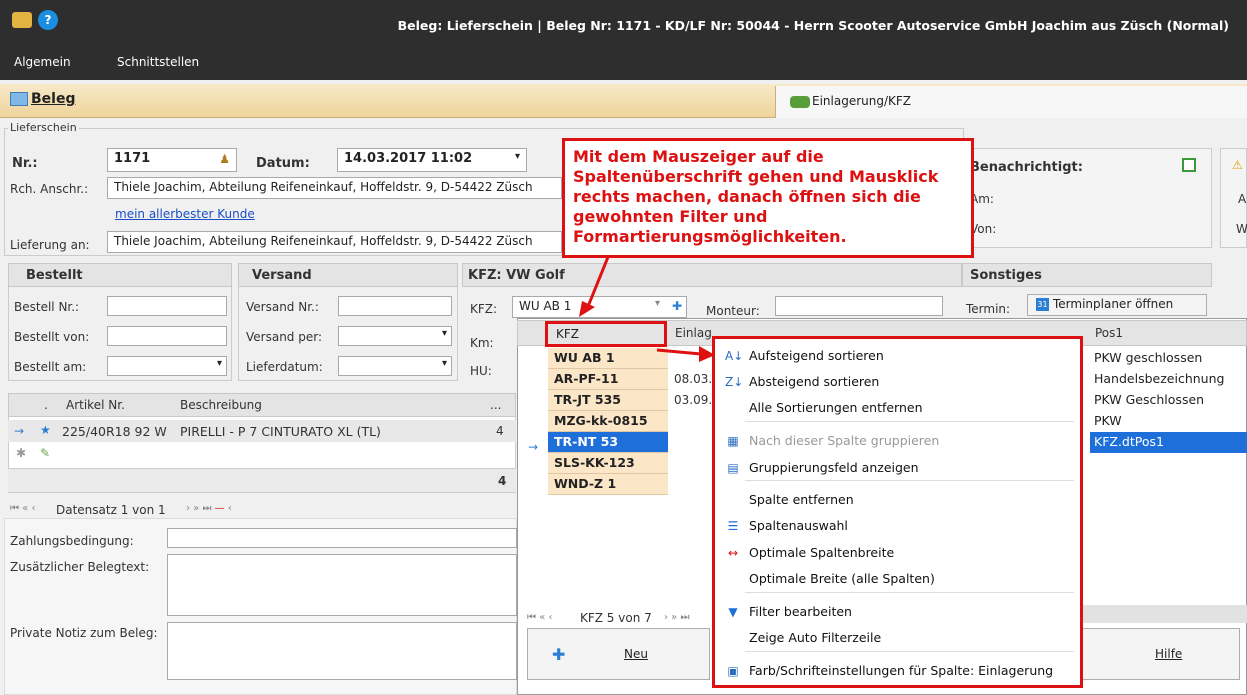  I want to click on bestellt-von-input, so click(167, 336).